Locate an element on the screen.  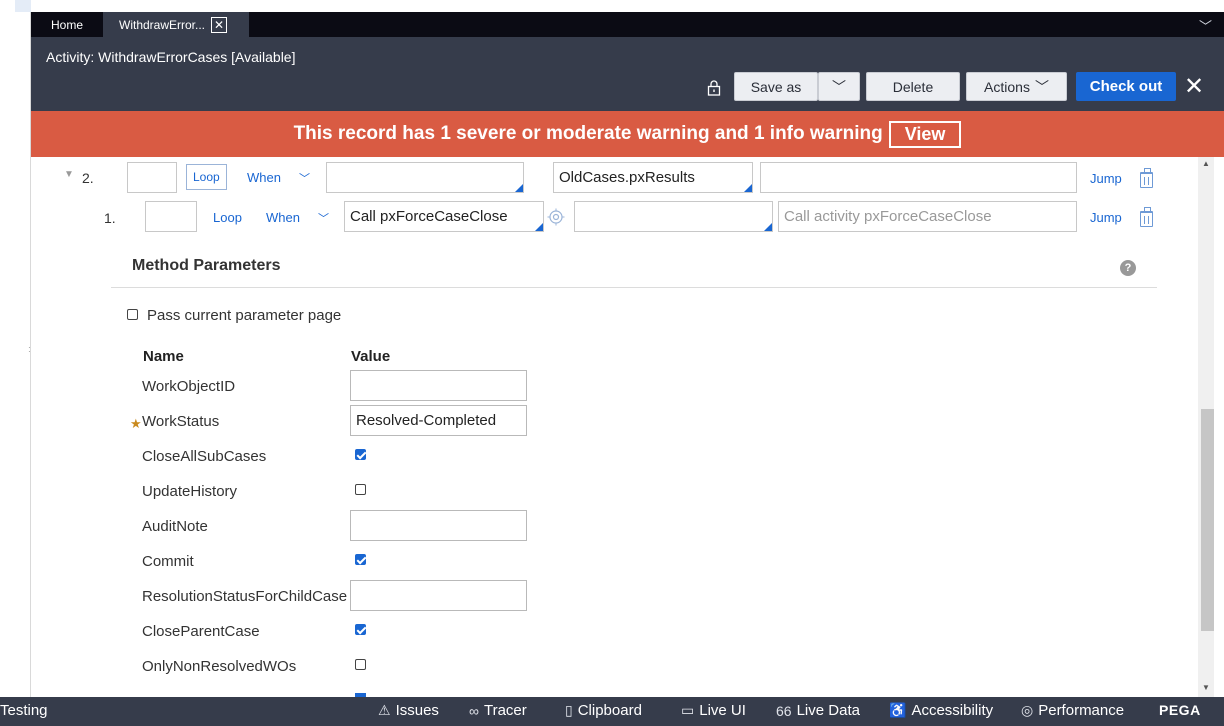
testing-item: Testing is located at coordinates (24, 710).